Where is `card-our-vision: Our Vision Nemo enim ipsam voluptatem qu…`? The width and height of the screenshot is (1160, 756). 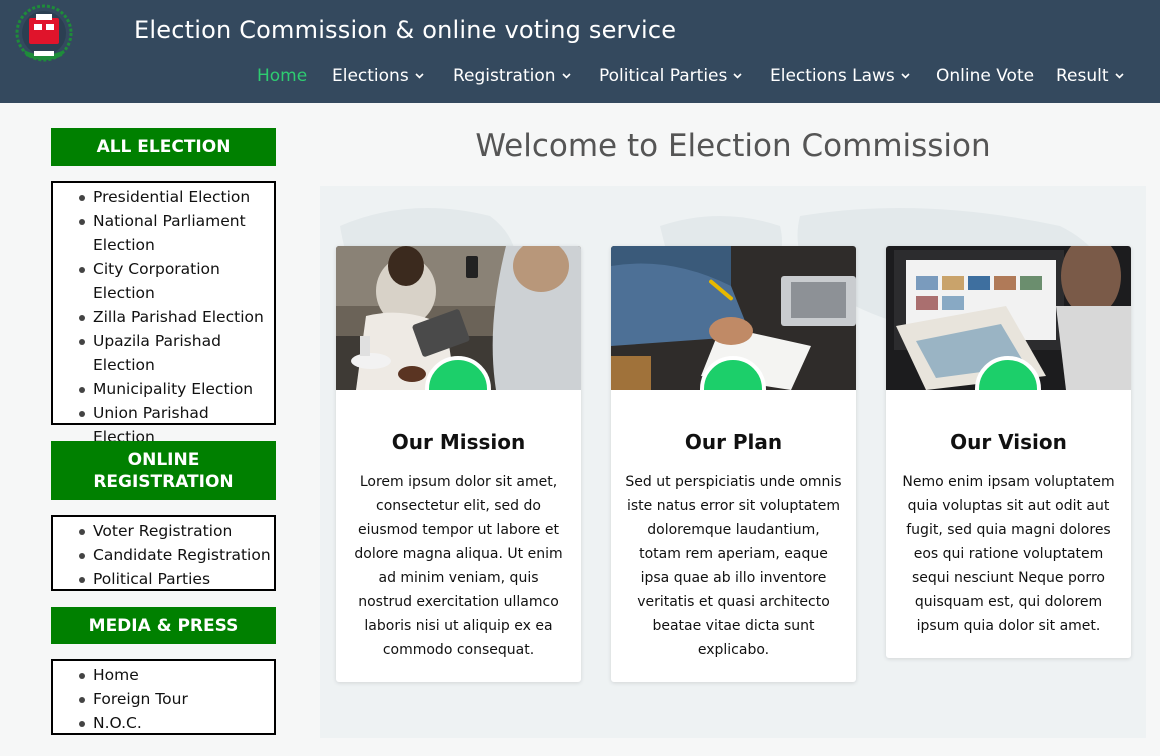
card-our-vision: Our Vision Nemo enim ipsam voluptatem qu… is located at coordinates (1008, 452).